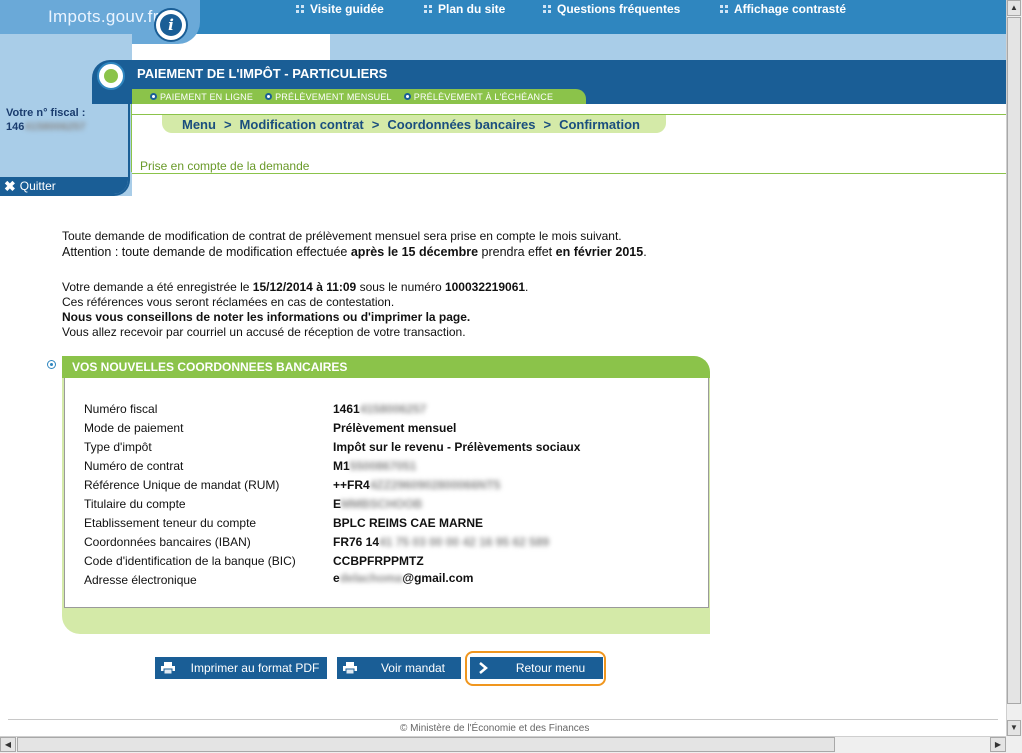 This screenshot has width=1022, height=753. I want to click on row-label-etablissement: Etablissement teneur du compte, so click(170, 523).